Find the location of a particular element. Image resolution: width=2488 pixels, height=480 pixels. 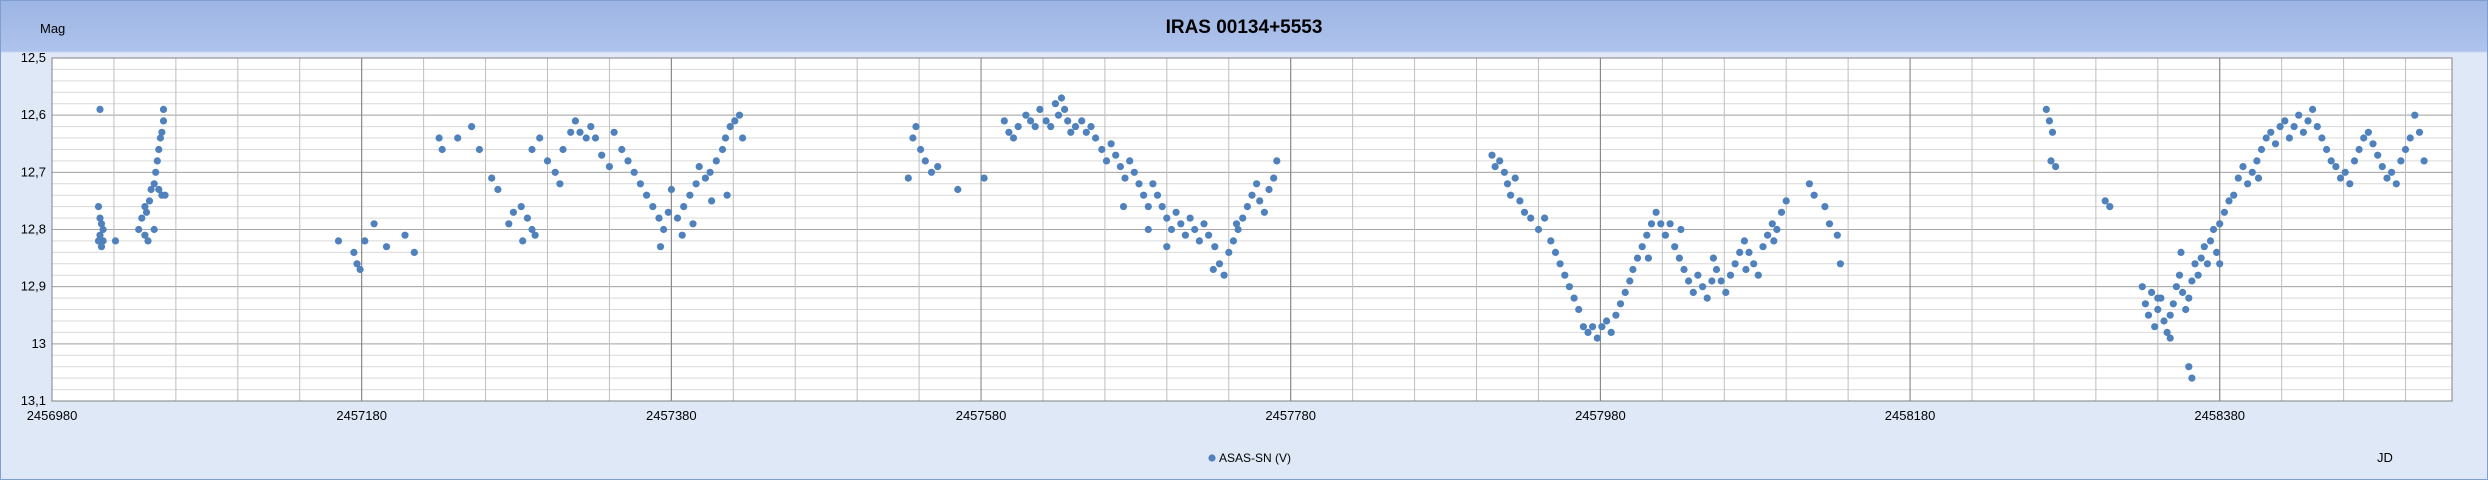

x-tick-label: 2457380 is located at coordinates (671, 415).